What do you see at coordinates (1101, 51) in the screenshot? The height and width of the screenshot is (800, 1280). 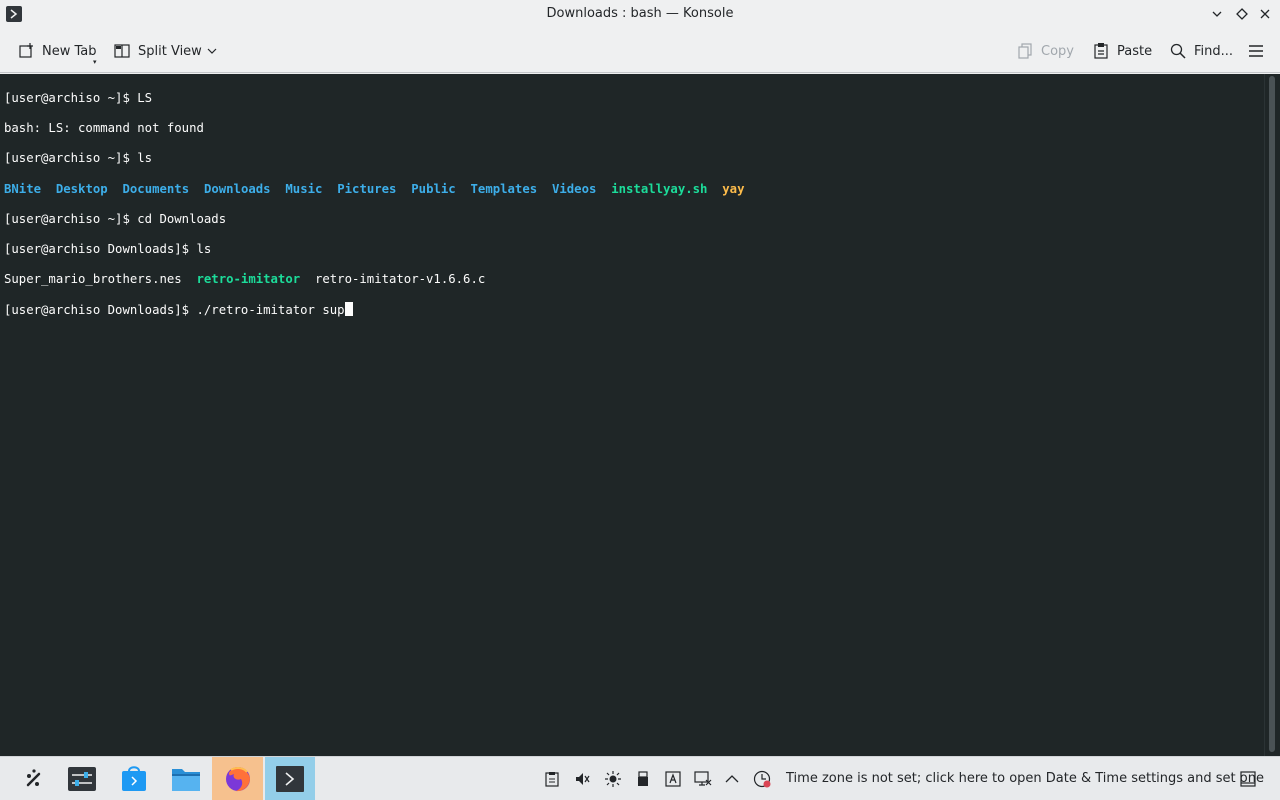 I see `paste-icon` at bounding box center [1101, 51].